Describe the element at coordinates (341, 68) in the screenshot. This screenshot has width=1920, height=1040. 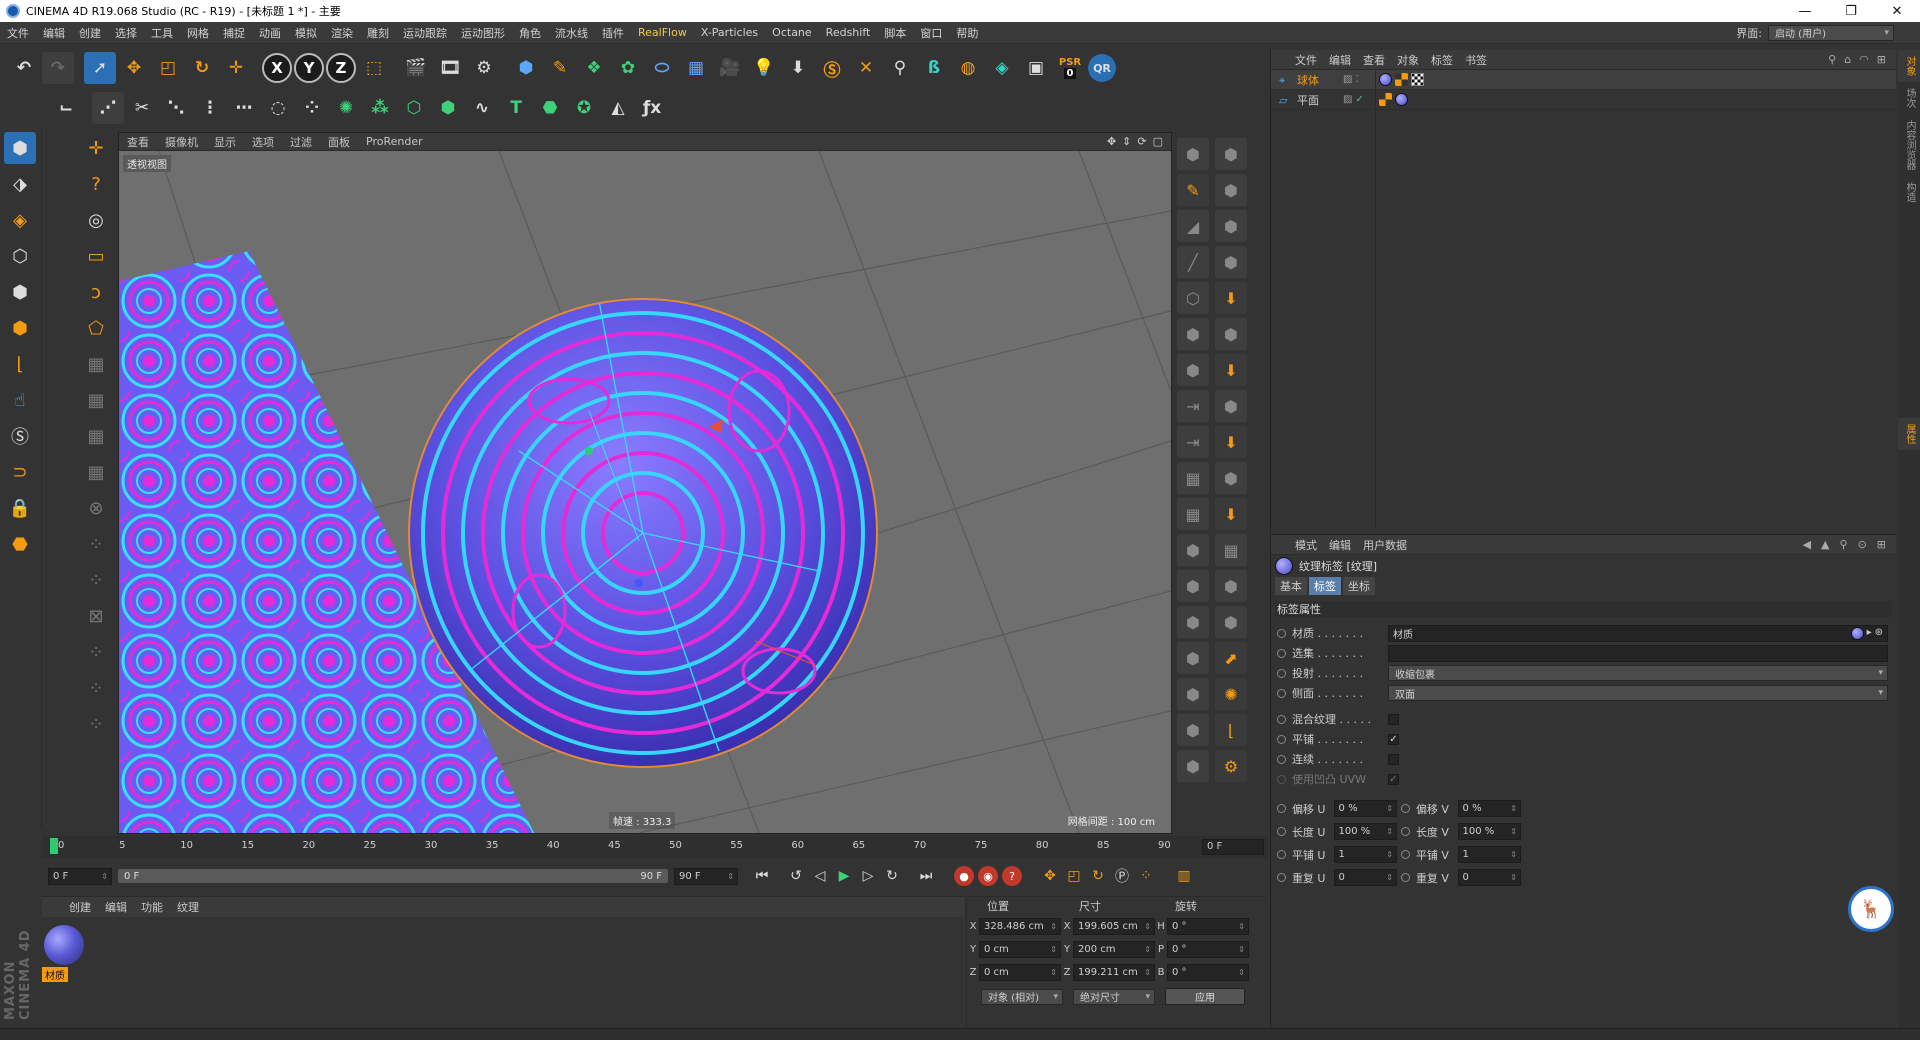
I see `z-axis-lock-button: Z` at that location.